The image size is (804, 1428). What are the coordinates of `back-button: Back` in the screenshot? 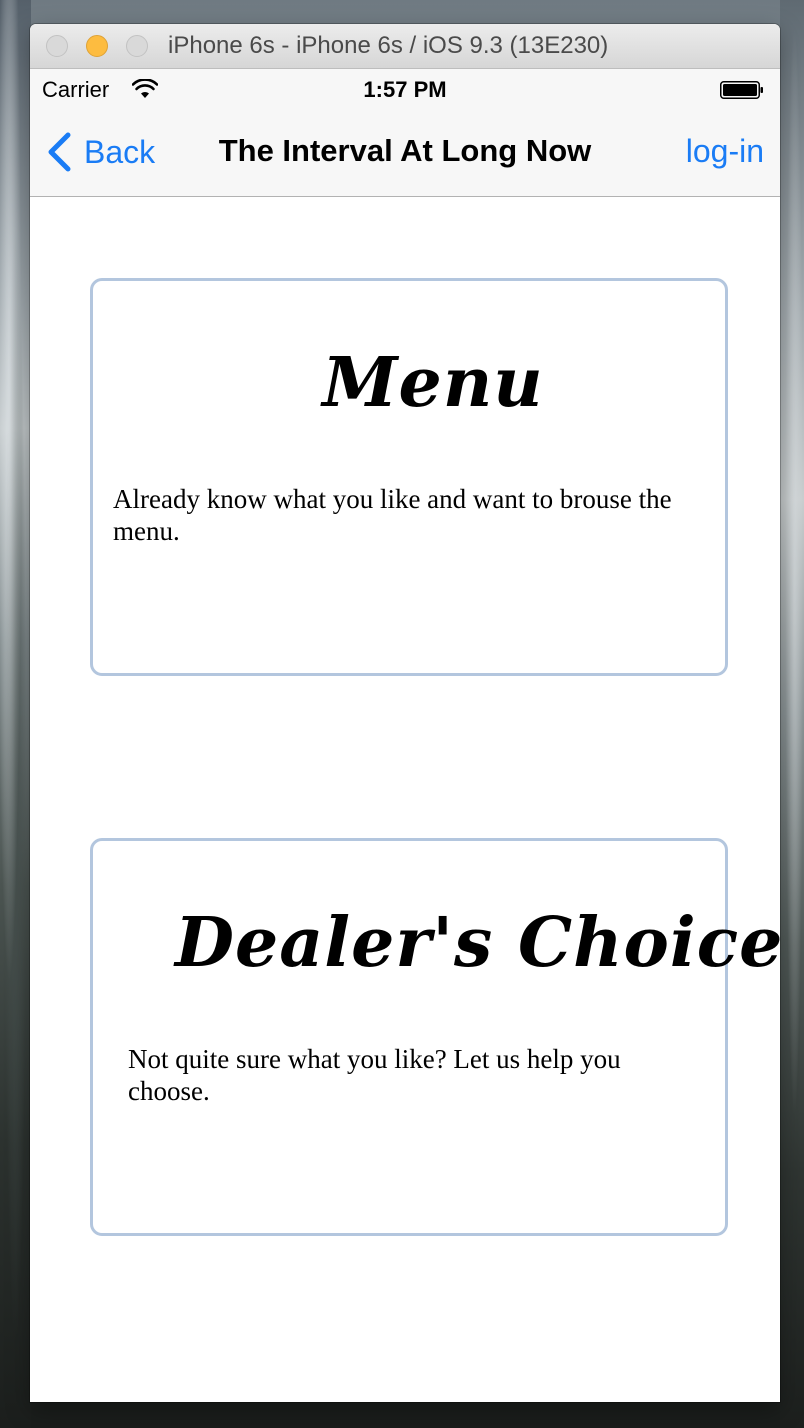 It's located at (99, 152).